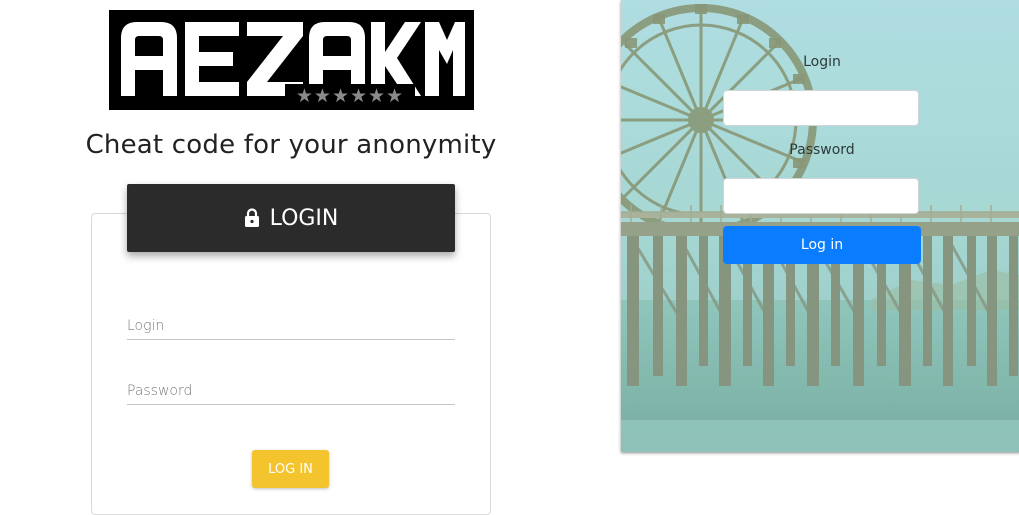 This screenshot has width=1019, height=515. I want to click on password-input, so click(291, 391).